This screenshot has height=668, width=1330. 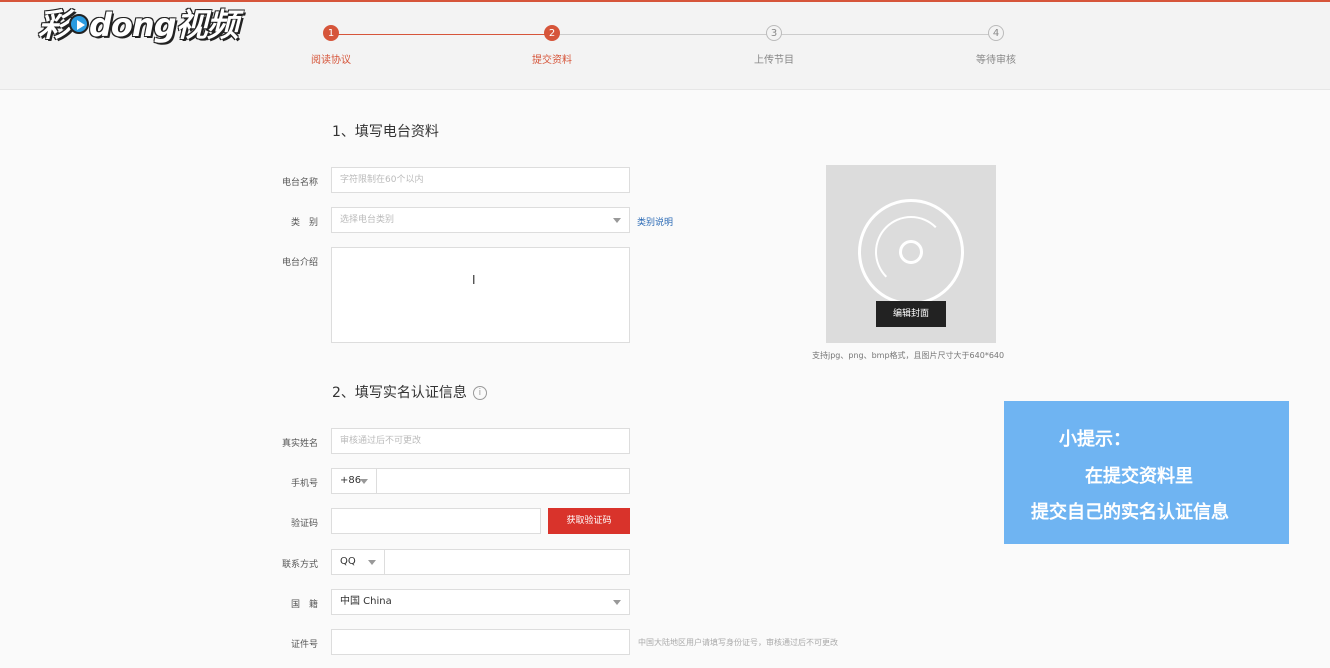 I want to click on code-label: 验证码, so click(x=304, y=524).